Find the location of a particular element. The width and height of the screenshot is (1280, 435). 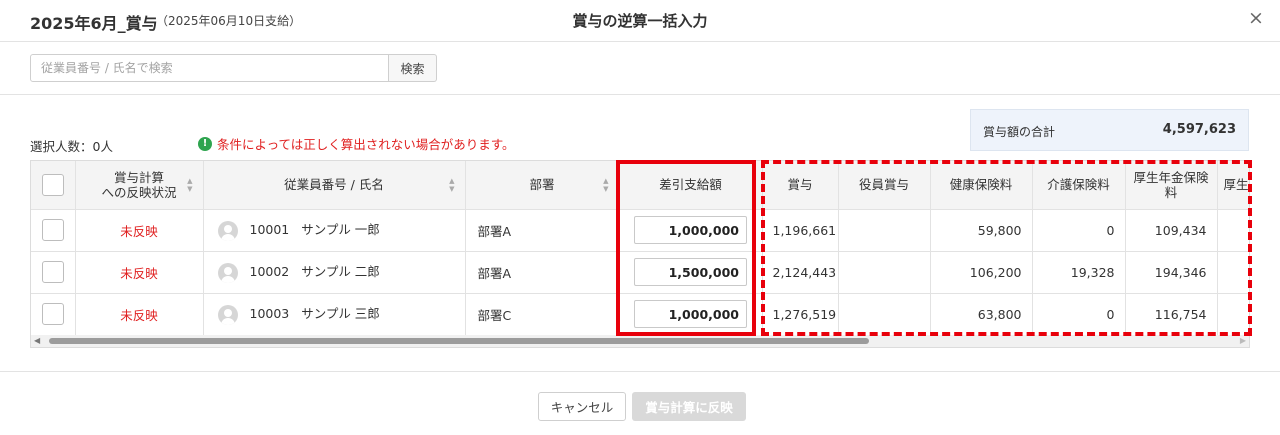

close-icon: × is located at coordinates (1256, 18).